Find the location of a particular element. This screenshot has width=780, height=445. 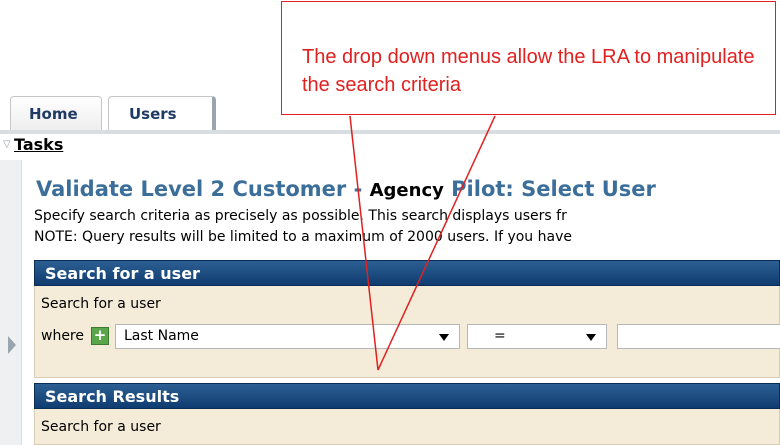

expand-arrow-icon is located at coordinates (12, 345).